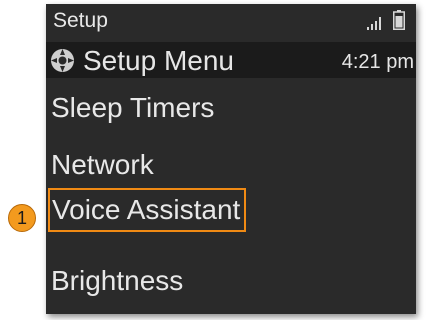 The image size is (429, 320). What do you see at coordinates (374, 23) in the screenshot?
I see `signal-icon` at bounding box center [374, 23].